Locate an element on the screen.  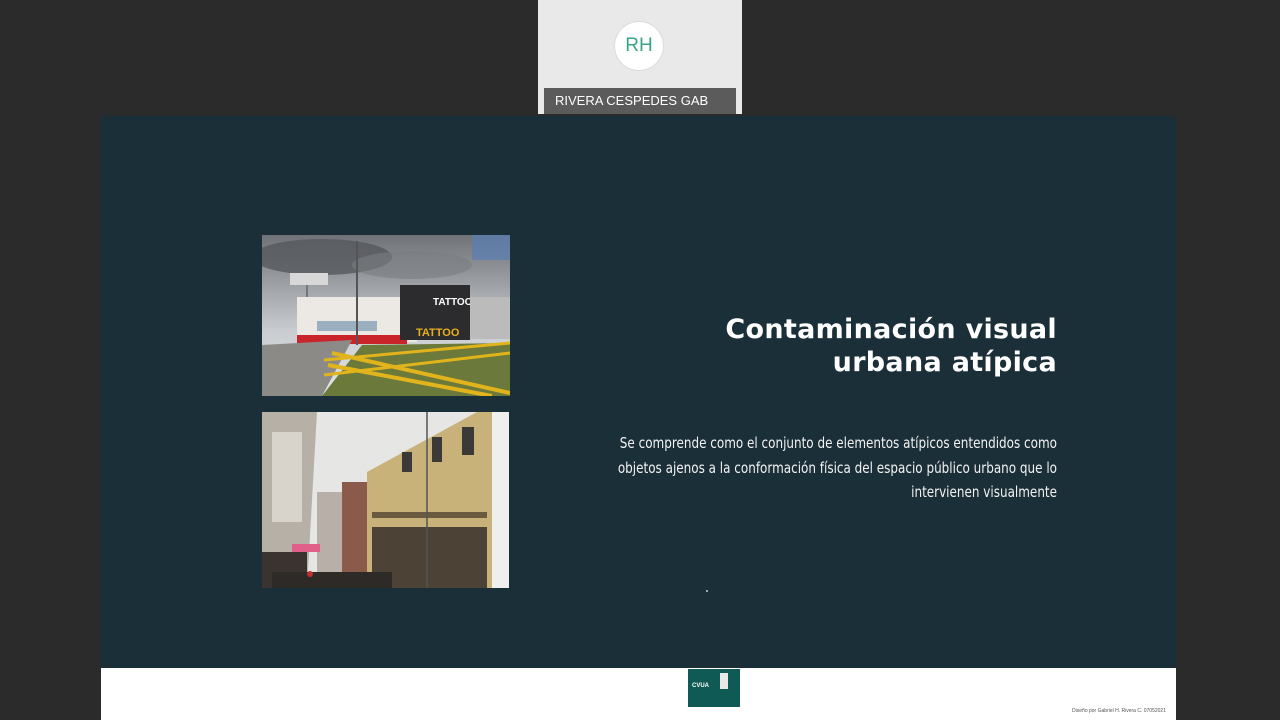
logo-mark-icon is located at coordinates (724, 681).